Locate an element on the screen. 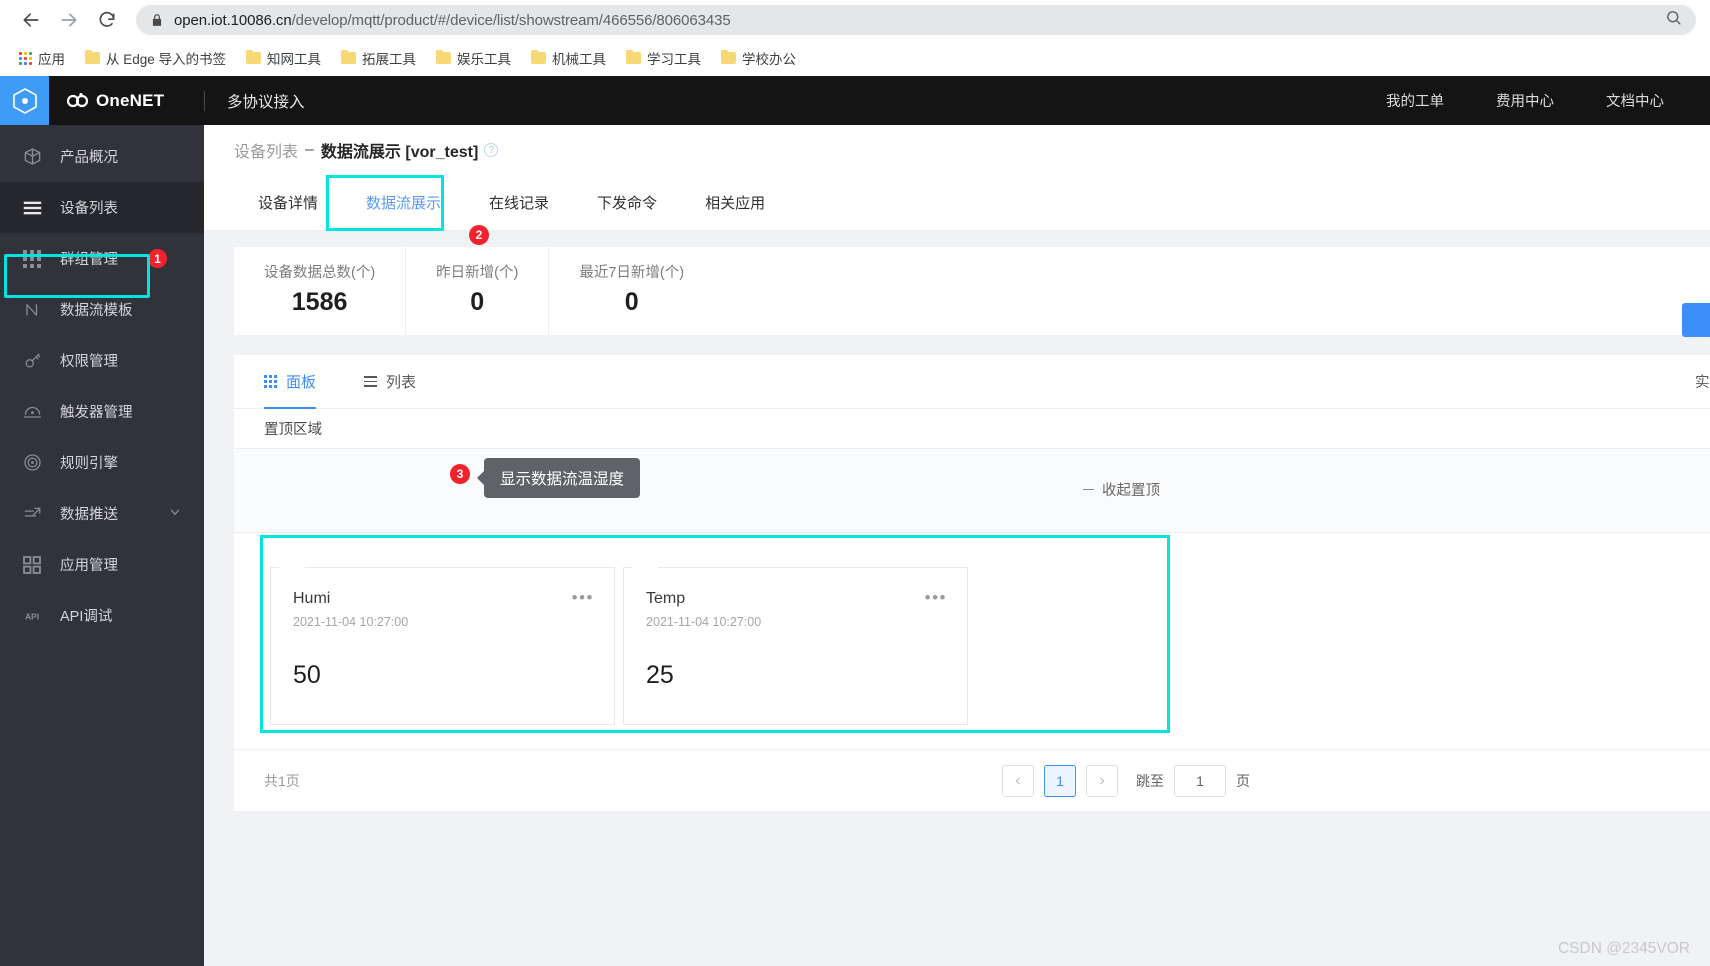 This screenshot has width=1710, height=966. datastream-value: 50 is located at coordinates (307, 675).